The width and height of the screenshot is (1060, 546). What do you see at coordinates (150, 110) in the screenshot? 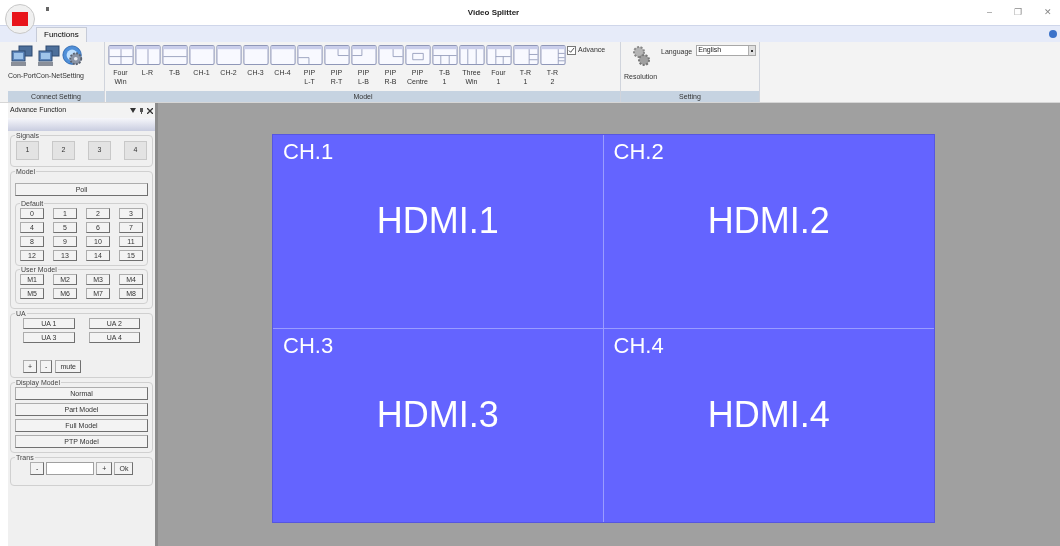
I see `close-icon` at bounding box center [150, 110].